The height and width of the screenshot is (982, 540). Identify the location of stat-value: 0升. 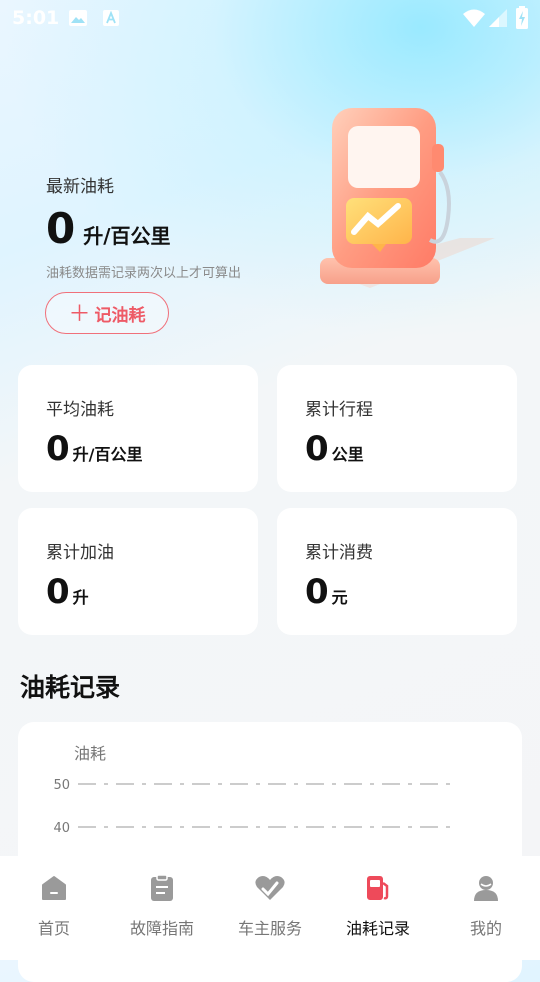
(67, 592).